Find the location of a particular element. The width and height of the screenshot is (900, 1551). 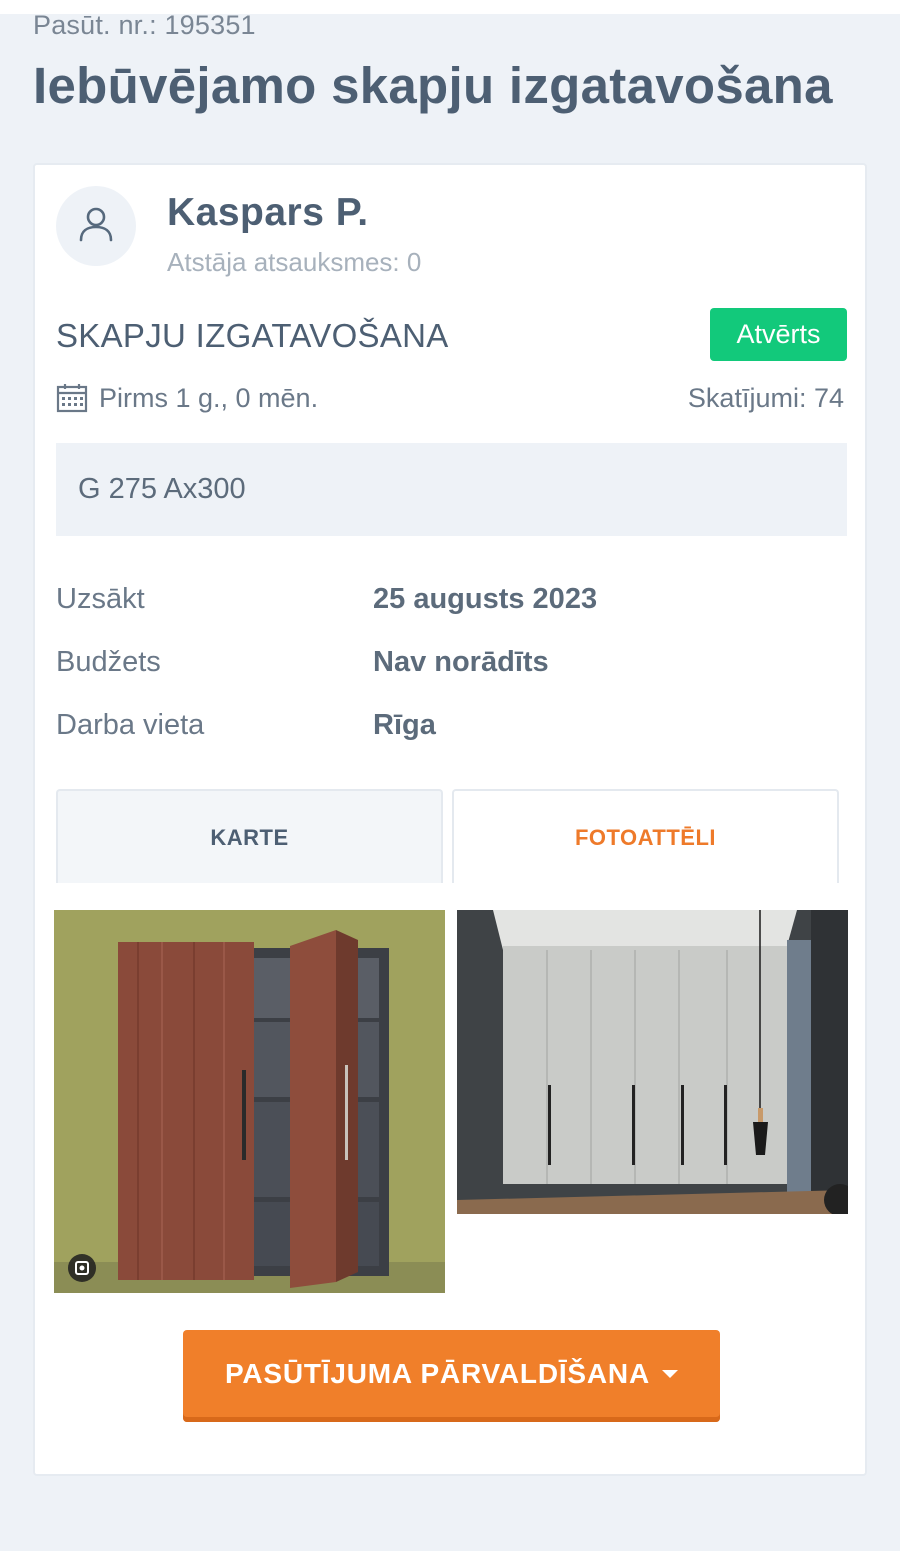

user-icon is located at coordinates (96, 224).